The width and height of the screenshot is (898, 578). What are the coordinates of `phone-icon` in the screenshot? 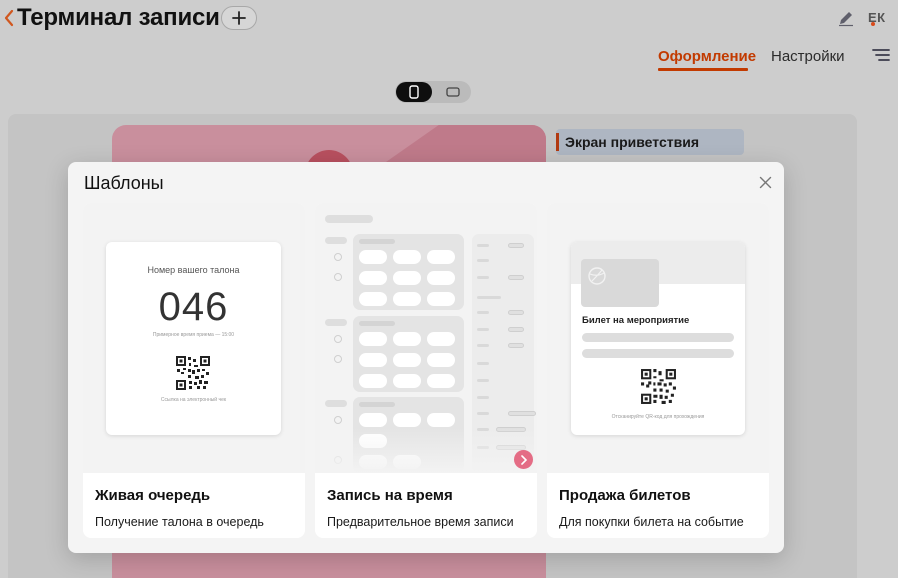 It's located at (414, 92).